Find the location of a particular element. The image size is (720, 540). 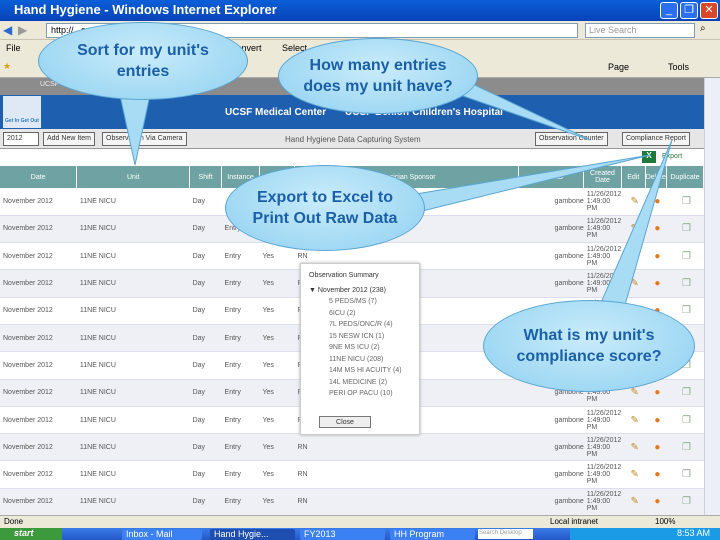

desktop-search: Search Desktop is located at coordinates (505, 534).